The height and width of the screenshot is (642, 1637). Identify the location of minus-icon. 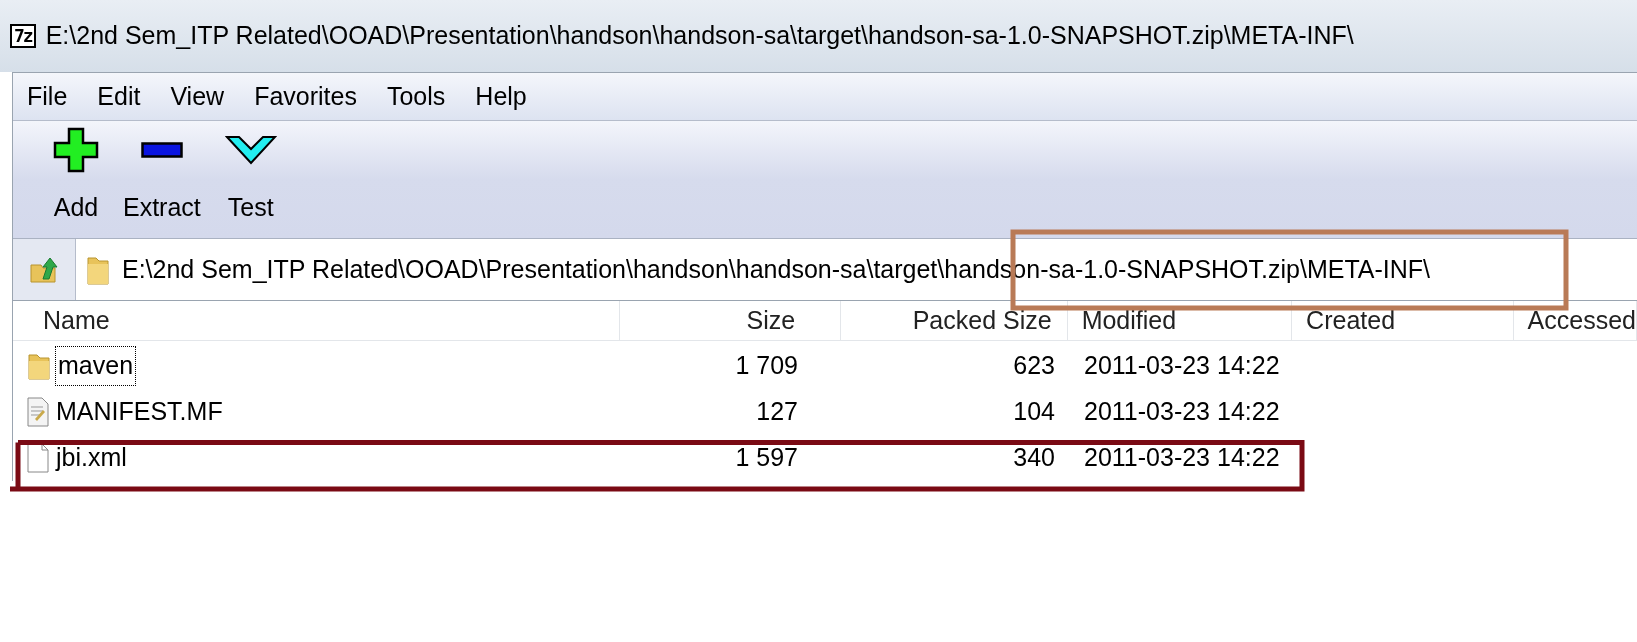
(161, 149).